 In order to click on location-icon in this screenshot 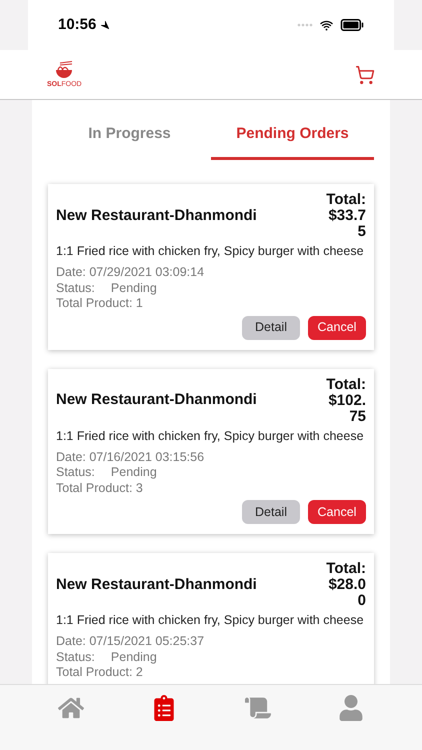, I will do `click(105, 25)`.